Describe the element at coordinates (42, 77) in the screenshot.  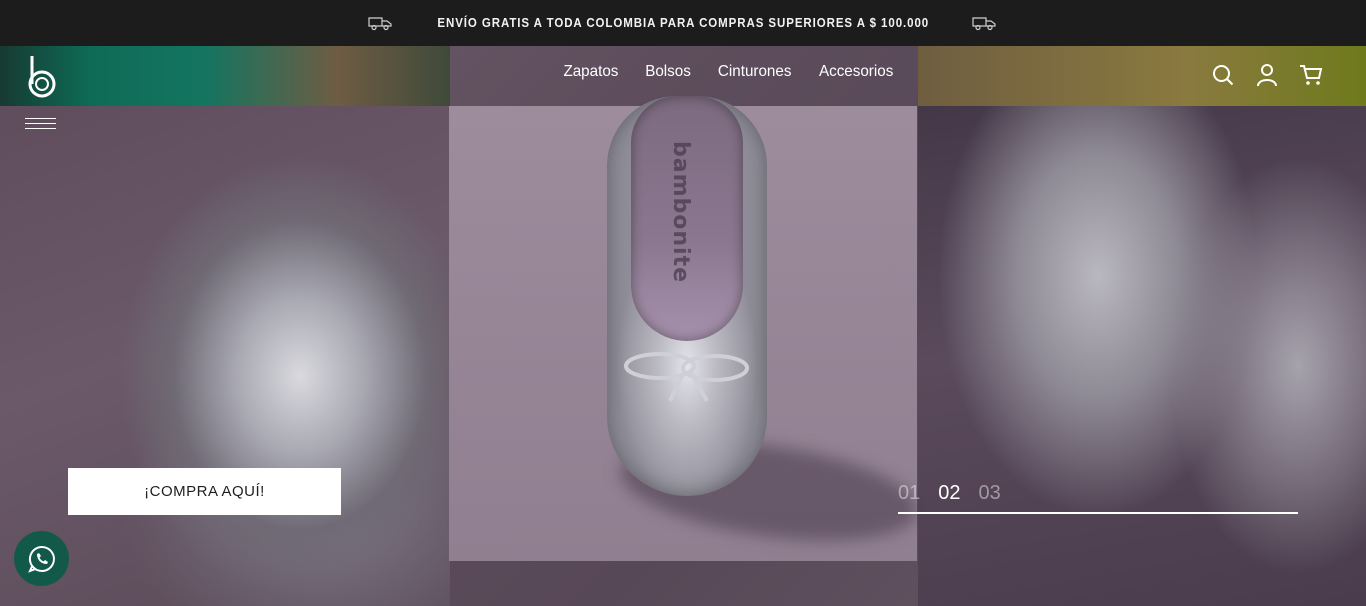
I see `brand-b-logo` at that location.